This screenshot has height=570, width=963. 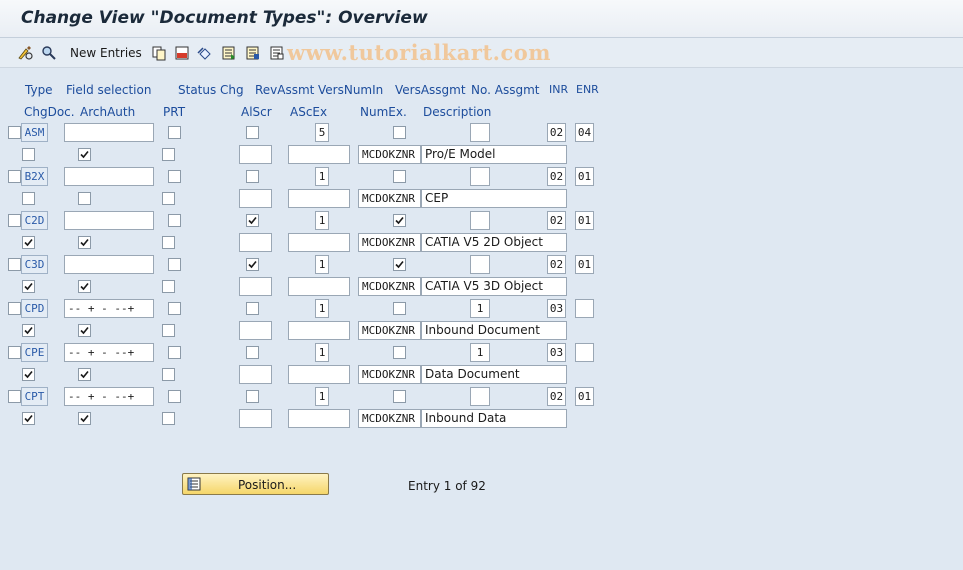 What do you see at coordinates (252, 52) in the screenshot?
I see `select-block-icon` at bounding box center [252, 52].